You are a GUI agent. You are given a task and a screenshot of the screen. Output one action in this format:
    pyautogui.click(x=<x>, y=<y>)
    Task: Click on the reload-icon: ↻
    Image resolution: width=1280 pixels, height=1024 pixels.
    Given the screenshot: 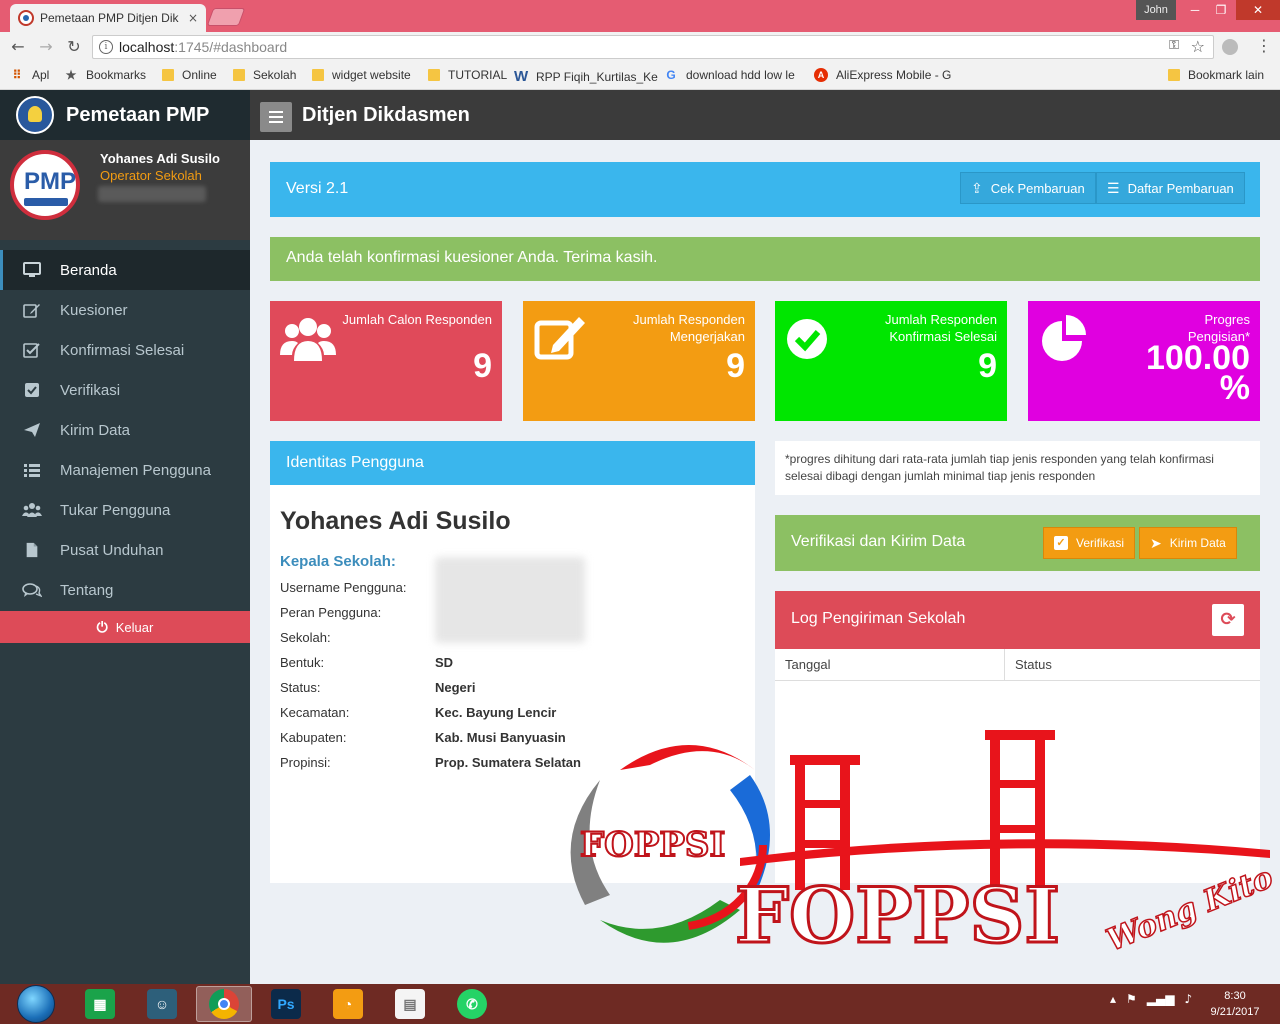 What is the action you would take?
    pyautogui.click(x=74, y=47)
    